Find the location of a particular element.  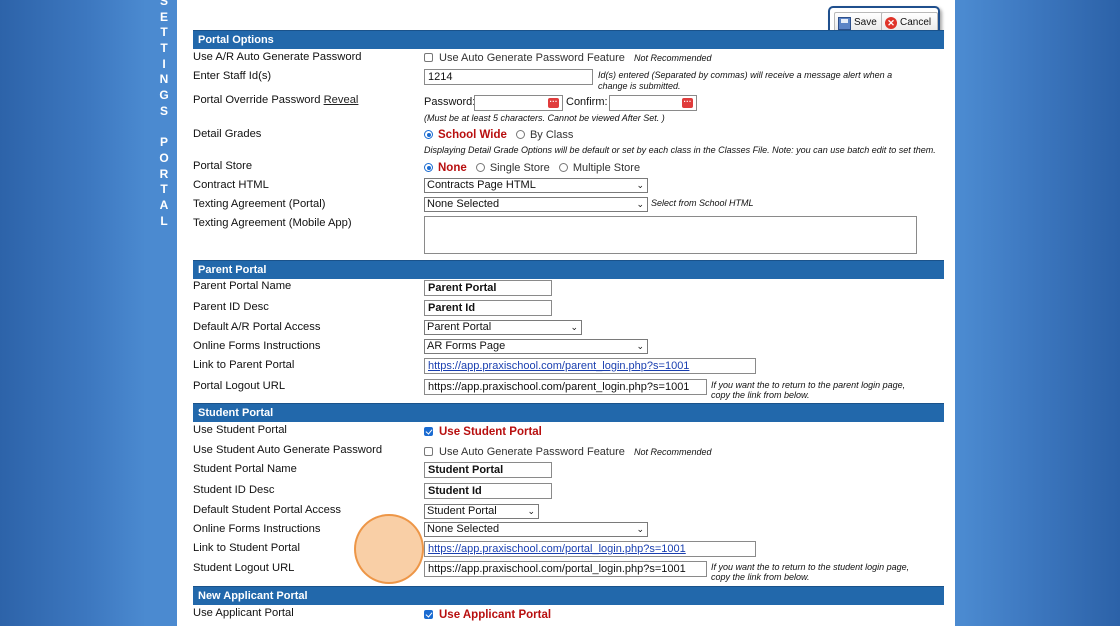

vertical-title-letter: E is located at coordinates (163, 16).